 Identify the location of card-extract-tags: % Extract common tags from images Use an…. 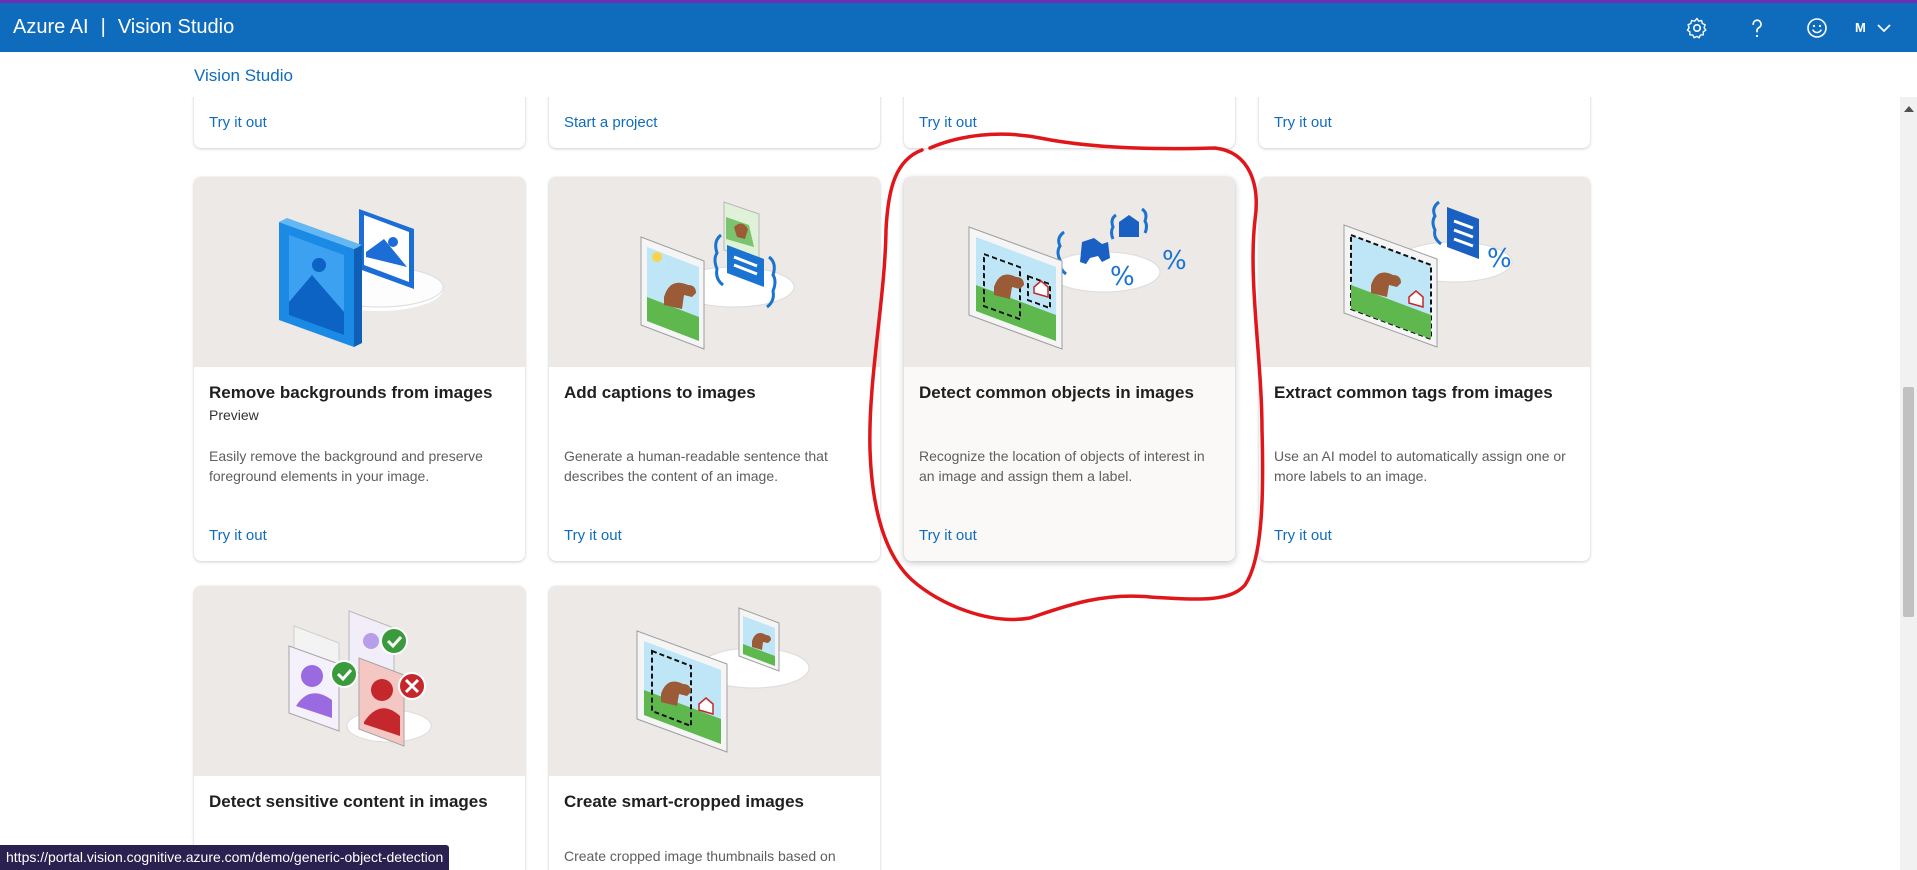
(1424, 369).